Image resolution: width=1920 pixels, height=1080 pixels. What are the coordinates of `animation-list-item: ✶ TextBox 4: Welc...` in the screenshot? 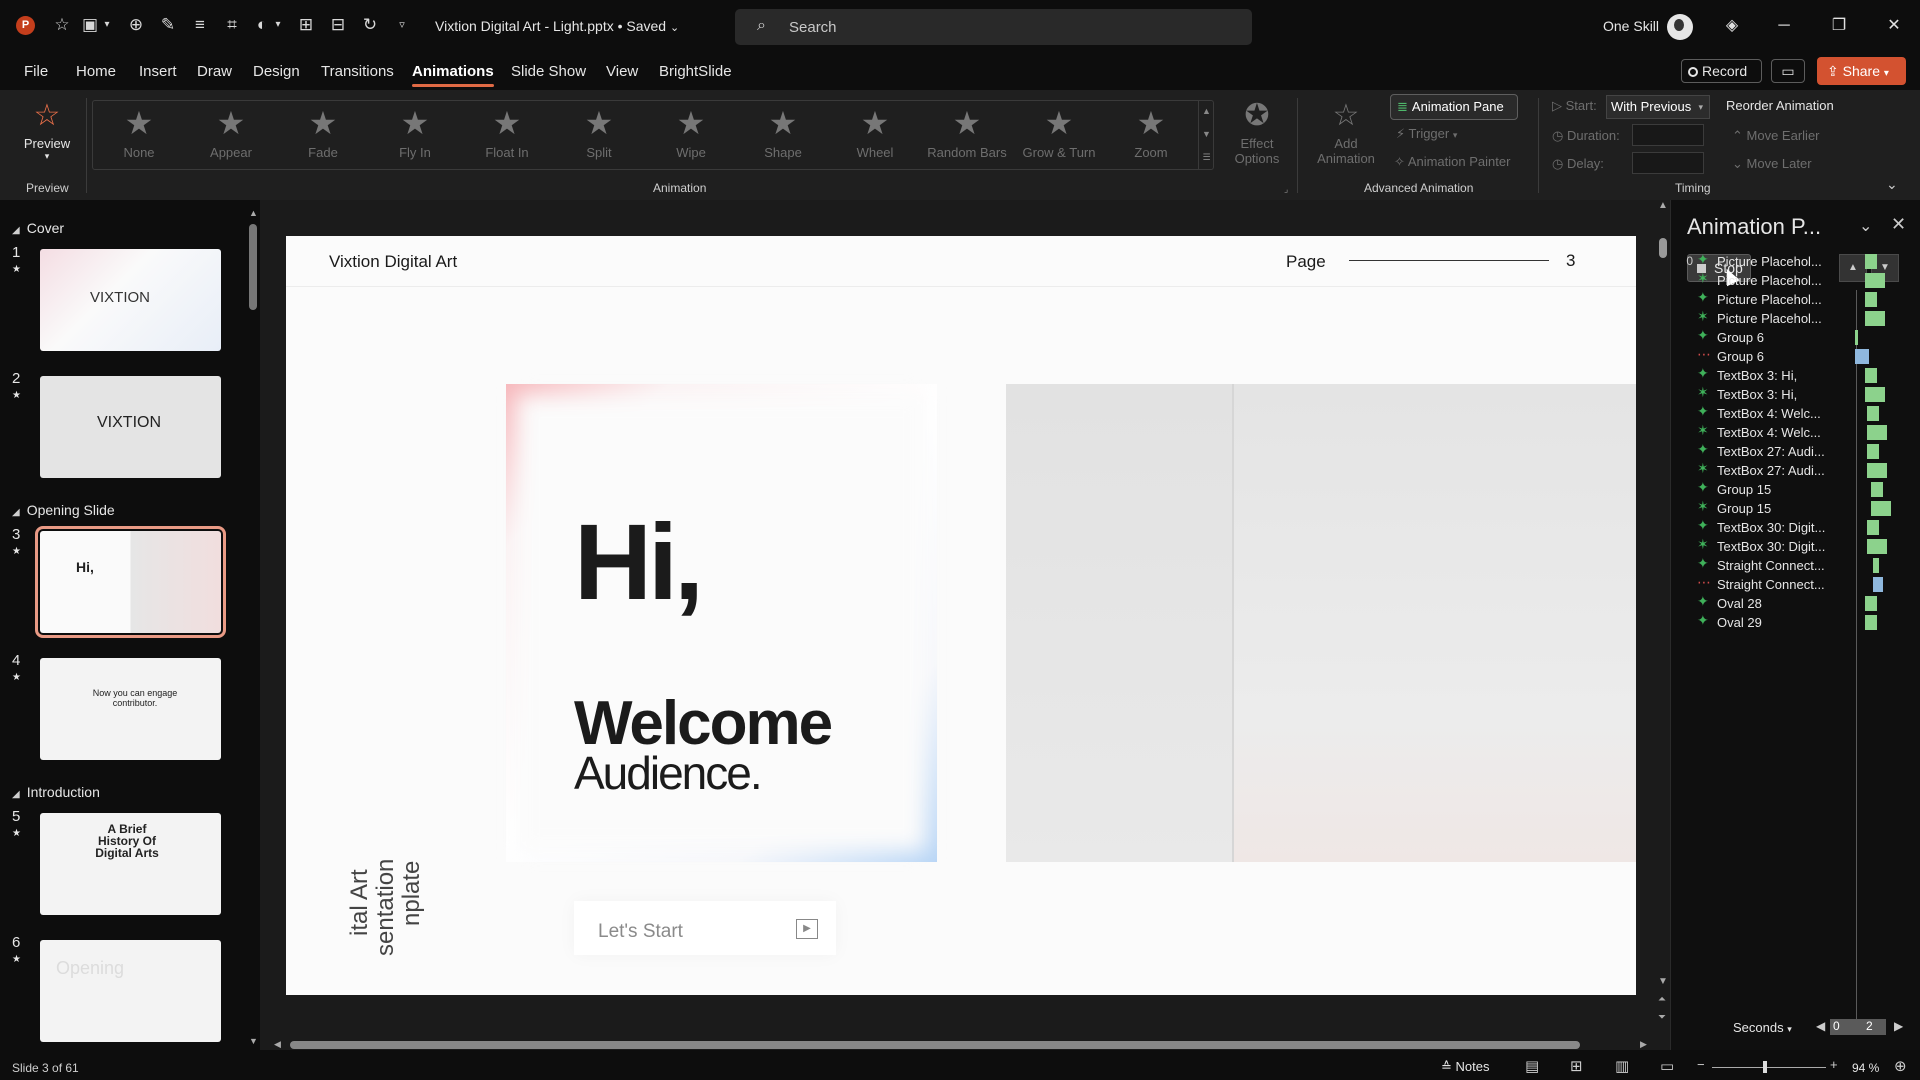 It's located at (1798, 432).